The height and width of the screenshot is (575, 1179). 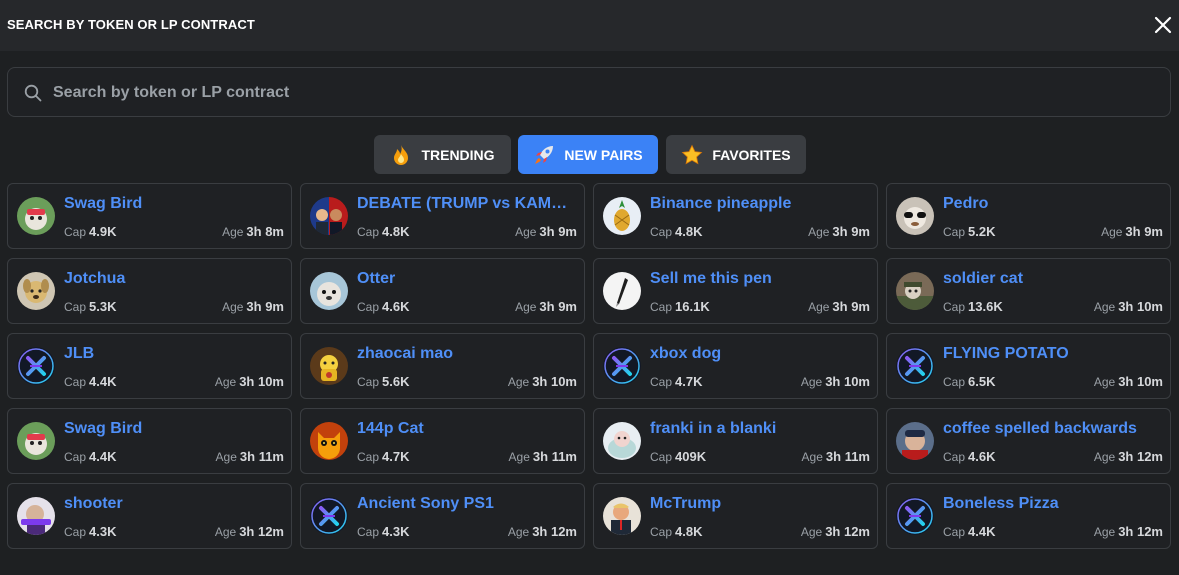 What do you see at coordinates (915, 441) in the screenshot?
I see `coffee-avatar` at bounding box center [915, 441].